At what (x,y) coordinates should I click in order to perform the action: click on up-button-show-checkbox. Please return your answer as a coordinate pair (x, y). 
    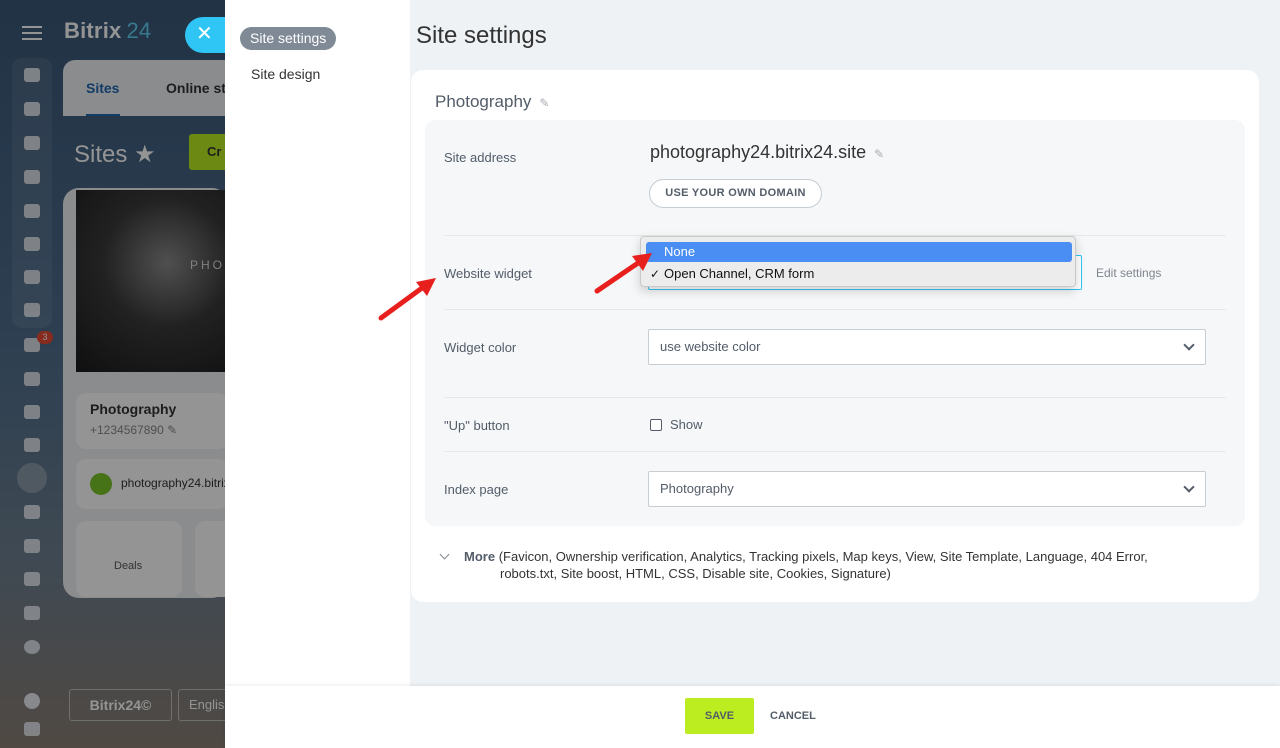
    Looking at the image, I should click on (656, 425).